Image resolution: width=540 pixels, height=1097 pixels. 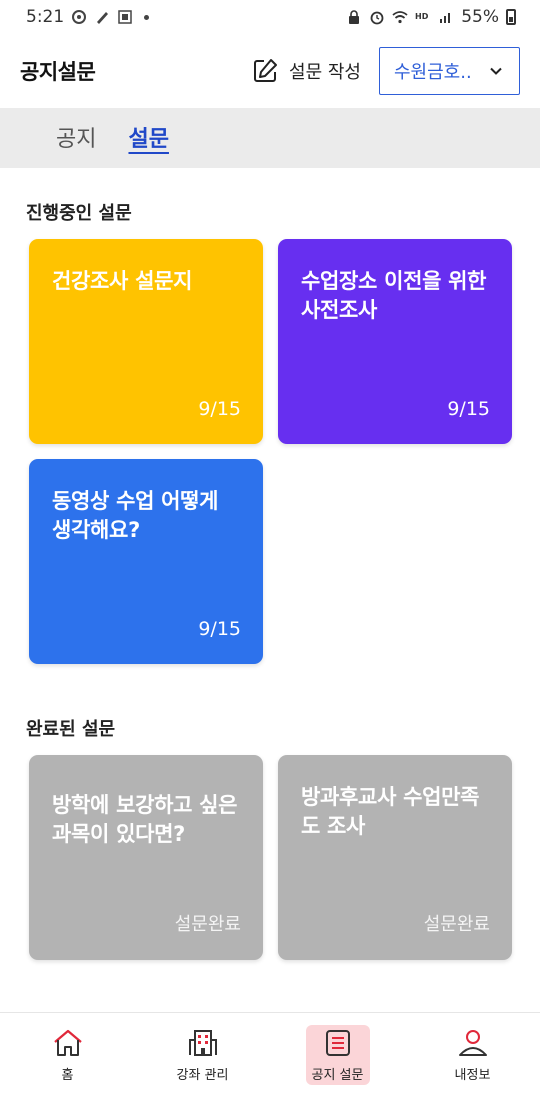 What do you see at coordinates (76, 138) in the screenshot?
I see `tab-notice: 공지` at bounding box center [76, 138].